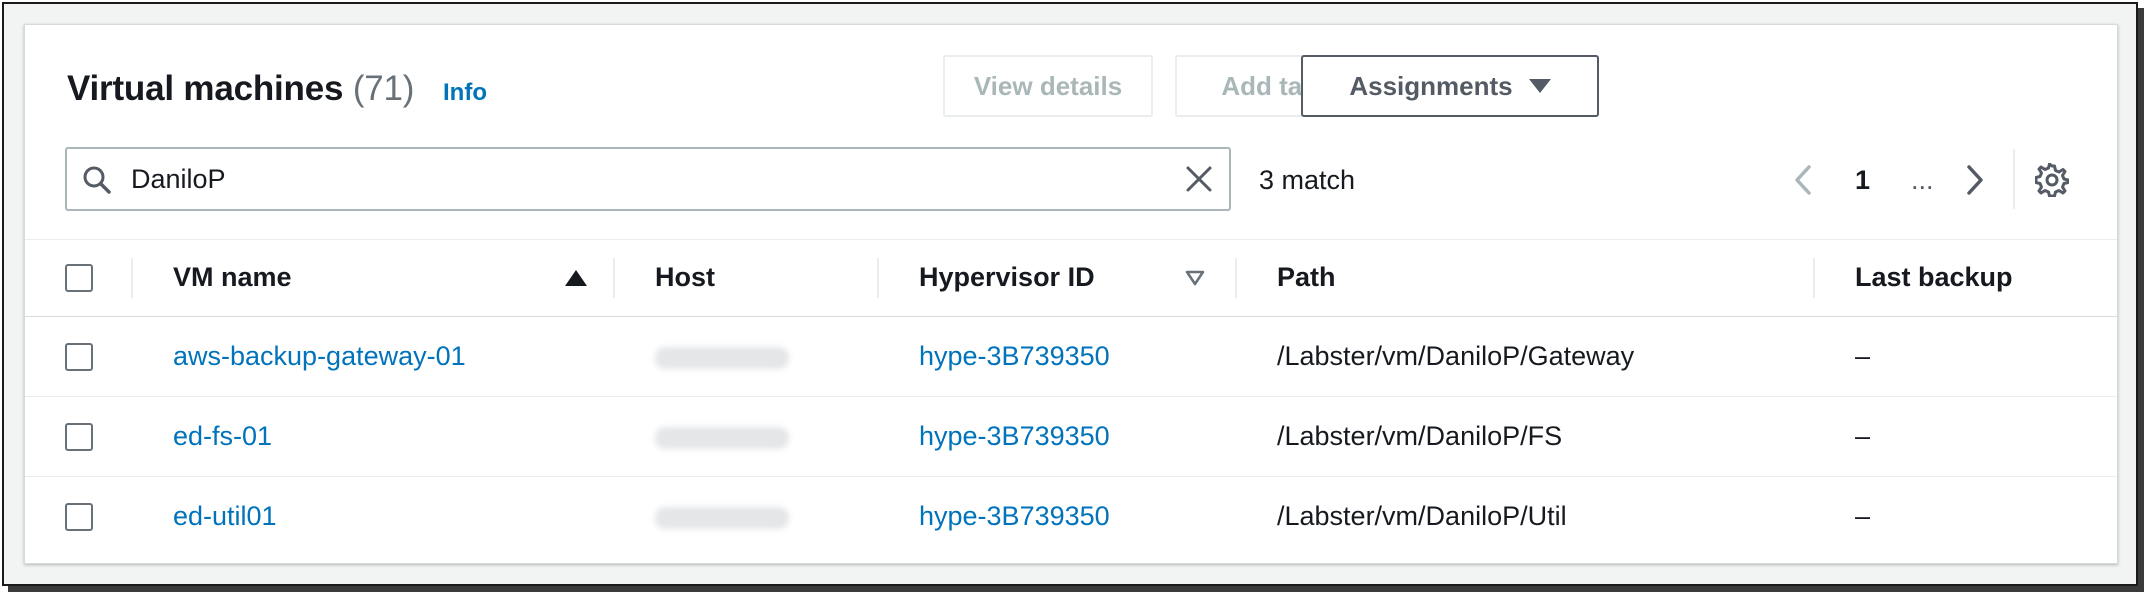 This screenshot has width=2148, height=606. What do you see at coordinates (1199, 179) in the screenshot?
I see `clear-search-icon` at bounding box center [1199, 179].